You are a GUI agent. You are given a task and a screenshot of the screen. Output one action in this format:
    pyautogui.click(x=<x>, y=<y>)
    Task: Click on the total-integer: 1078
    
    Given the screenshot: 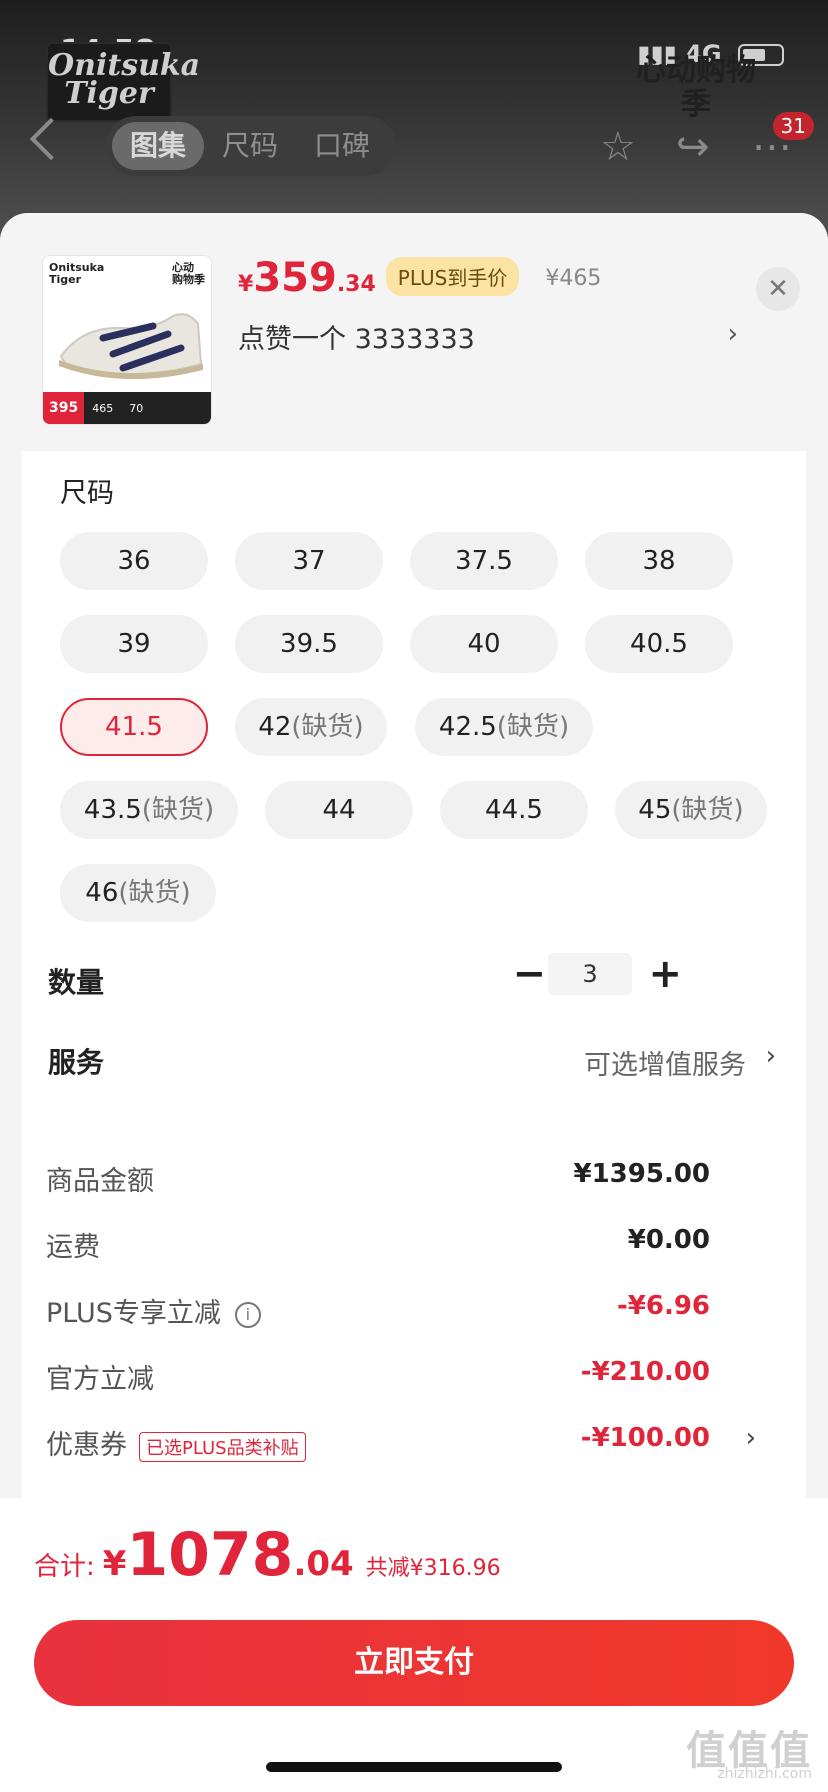 What is the action you would take?
    pyautogui.click(x=210, y=1555)
    